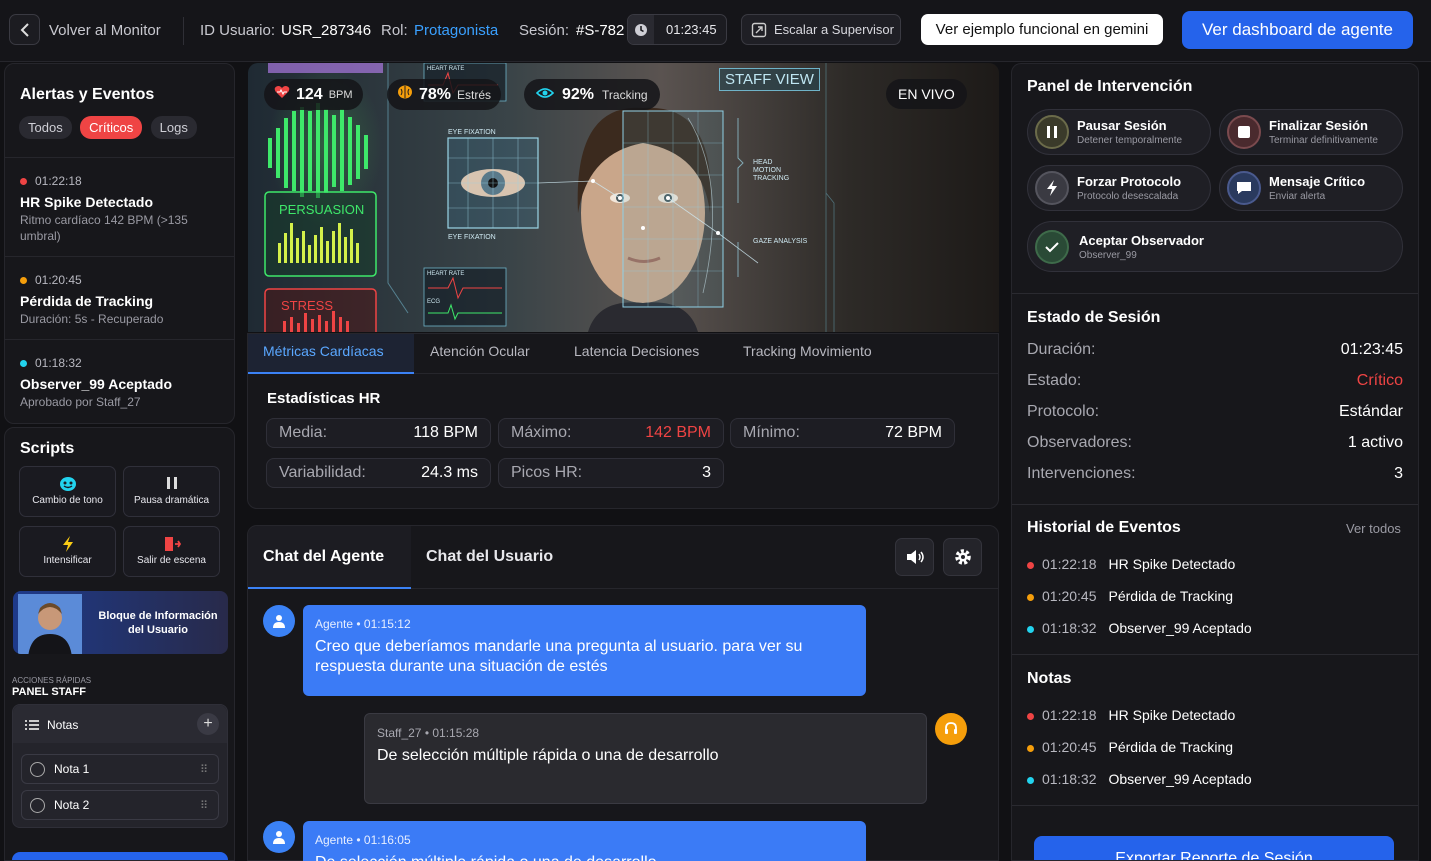  I want to click on tab-agent-chat: Chat del Agente, so click(323, 557).